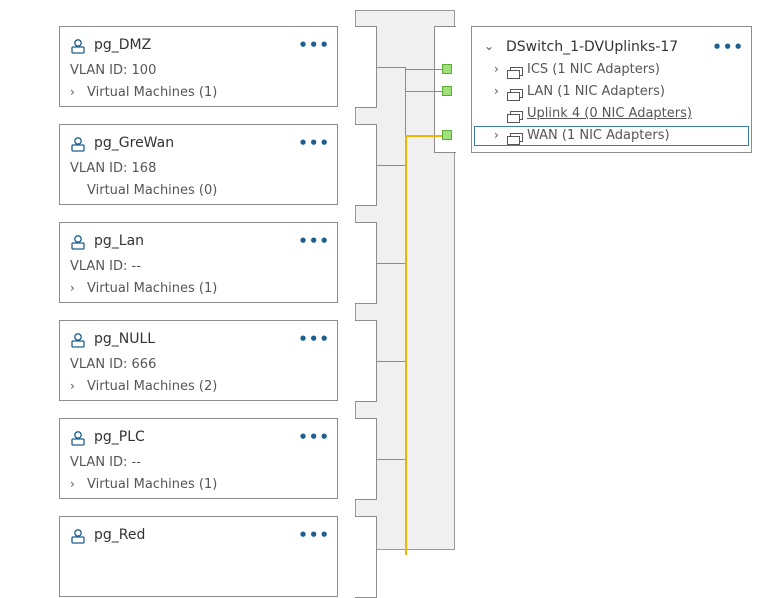 The image size is (767, 598). I want to click on vlan-id: VLAN ID: 666, so click(113, 364).